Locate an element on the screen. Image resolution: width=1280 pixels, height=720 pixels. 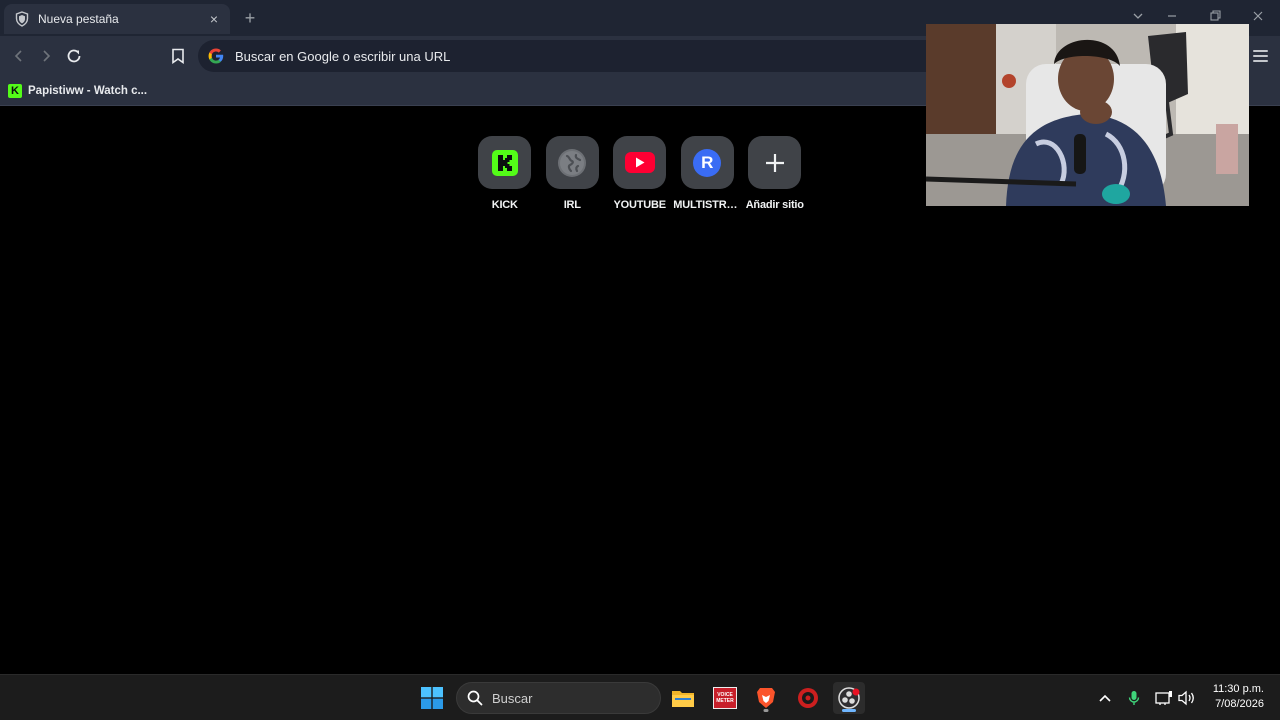
globe-icon is located at coordinates (572, 162).